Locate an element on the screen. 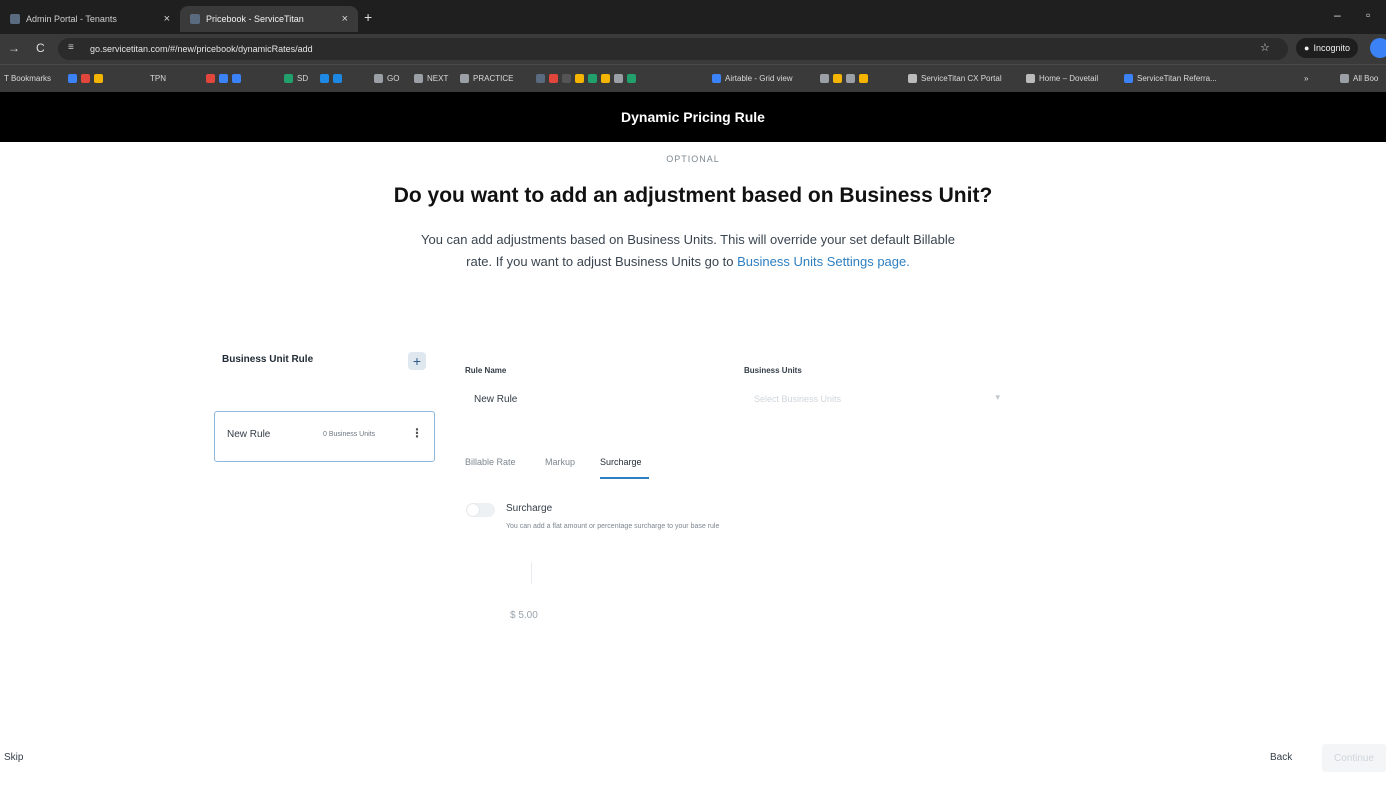 Image resolution: width=1386 pixels, height=786 pixels. business-unit-rule-title: Business Unit Rule is located at coordinates (268, 359).